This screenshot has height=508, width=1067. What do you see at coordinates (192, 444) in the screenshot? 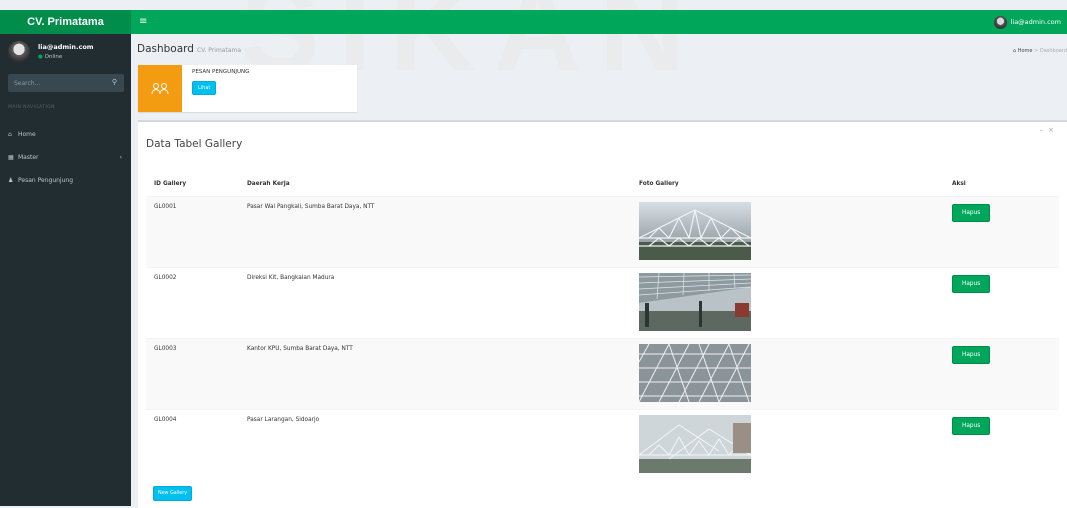
I see `cell-id: GL0004` at bounding box center [192, 444].